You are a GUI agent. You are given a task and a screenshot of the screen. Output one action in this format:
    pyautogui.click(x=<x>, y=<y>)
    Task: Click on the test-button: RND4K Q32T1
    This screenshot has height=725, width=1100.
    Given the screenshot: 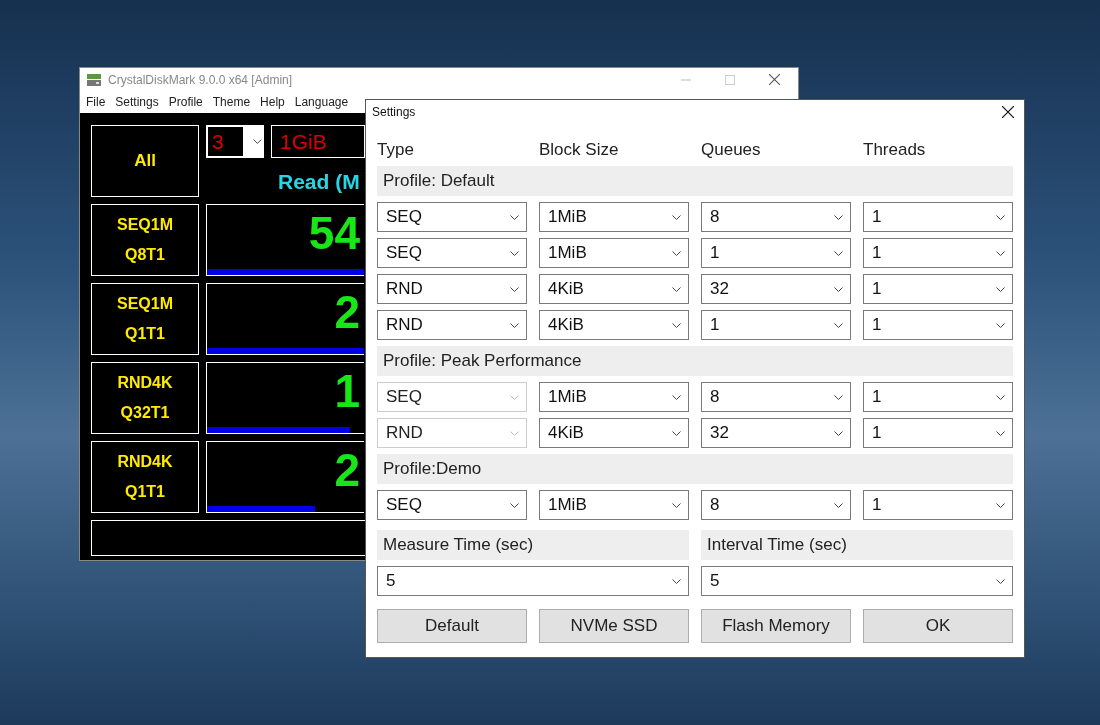 What is the action you would take?
    pyautogui.click(x=145, y=398)
    